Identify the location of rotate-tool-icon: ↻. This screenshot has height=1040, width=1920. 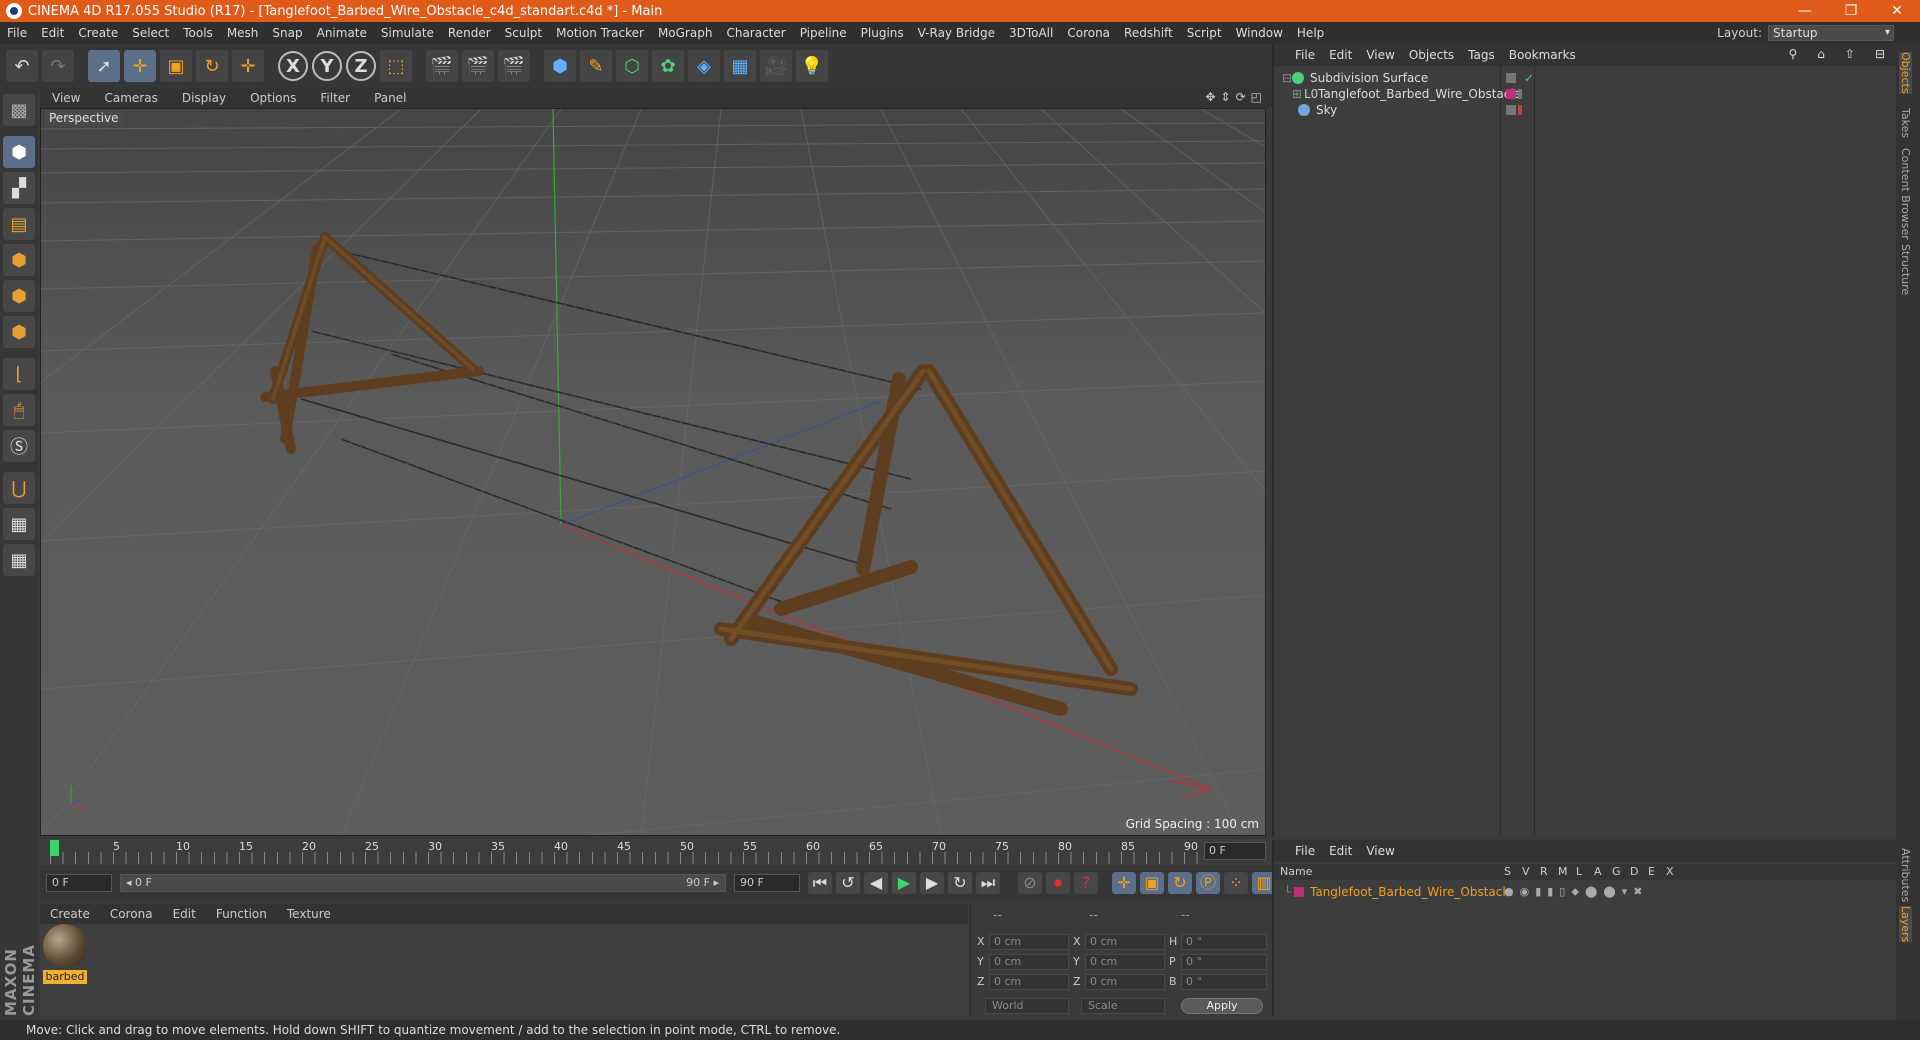
(212, 66).